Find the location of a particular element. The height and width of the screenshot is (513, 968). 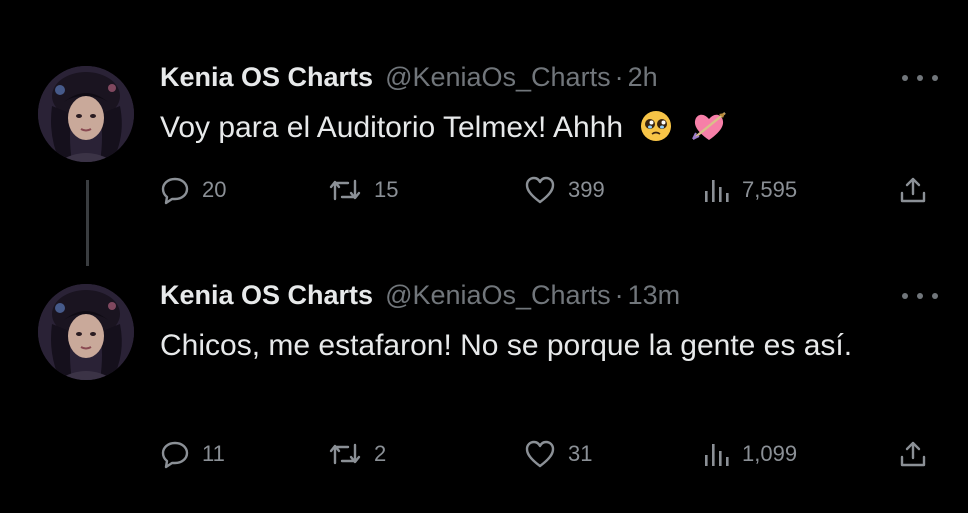

tweet-header: Kenia OS Charts @KeniaOs_Charts · 2h is located at coordinates (409, 79).